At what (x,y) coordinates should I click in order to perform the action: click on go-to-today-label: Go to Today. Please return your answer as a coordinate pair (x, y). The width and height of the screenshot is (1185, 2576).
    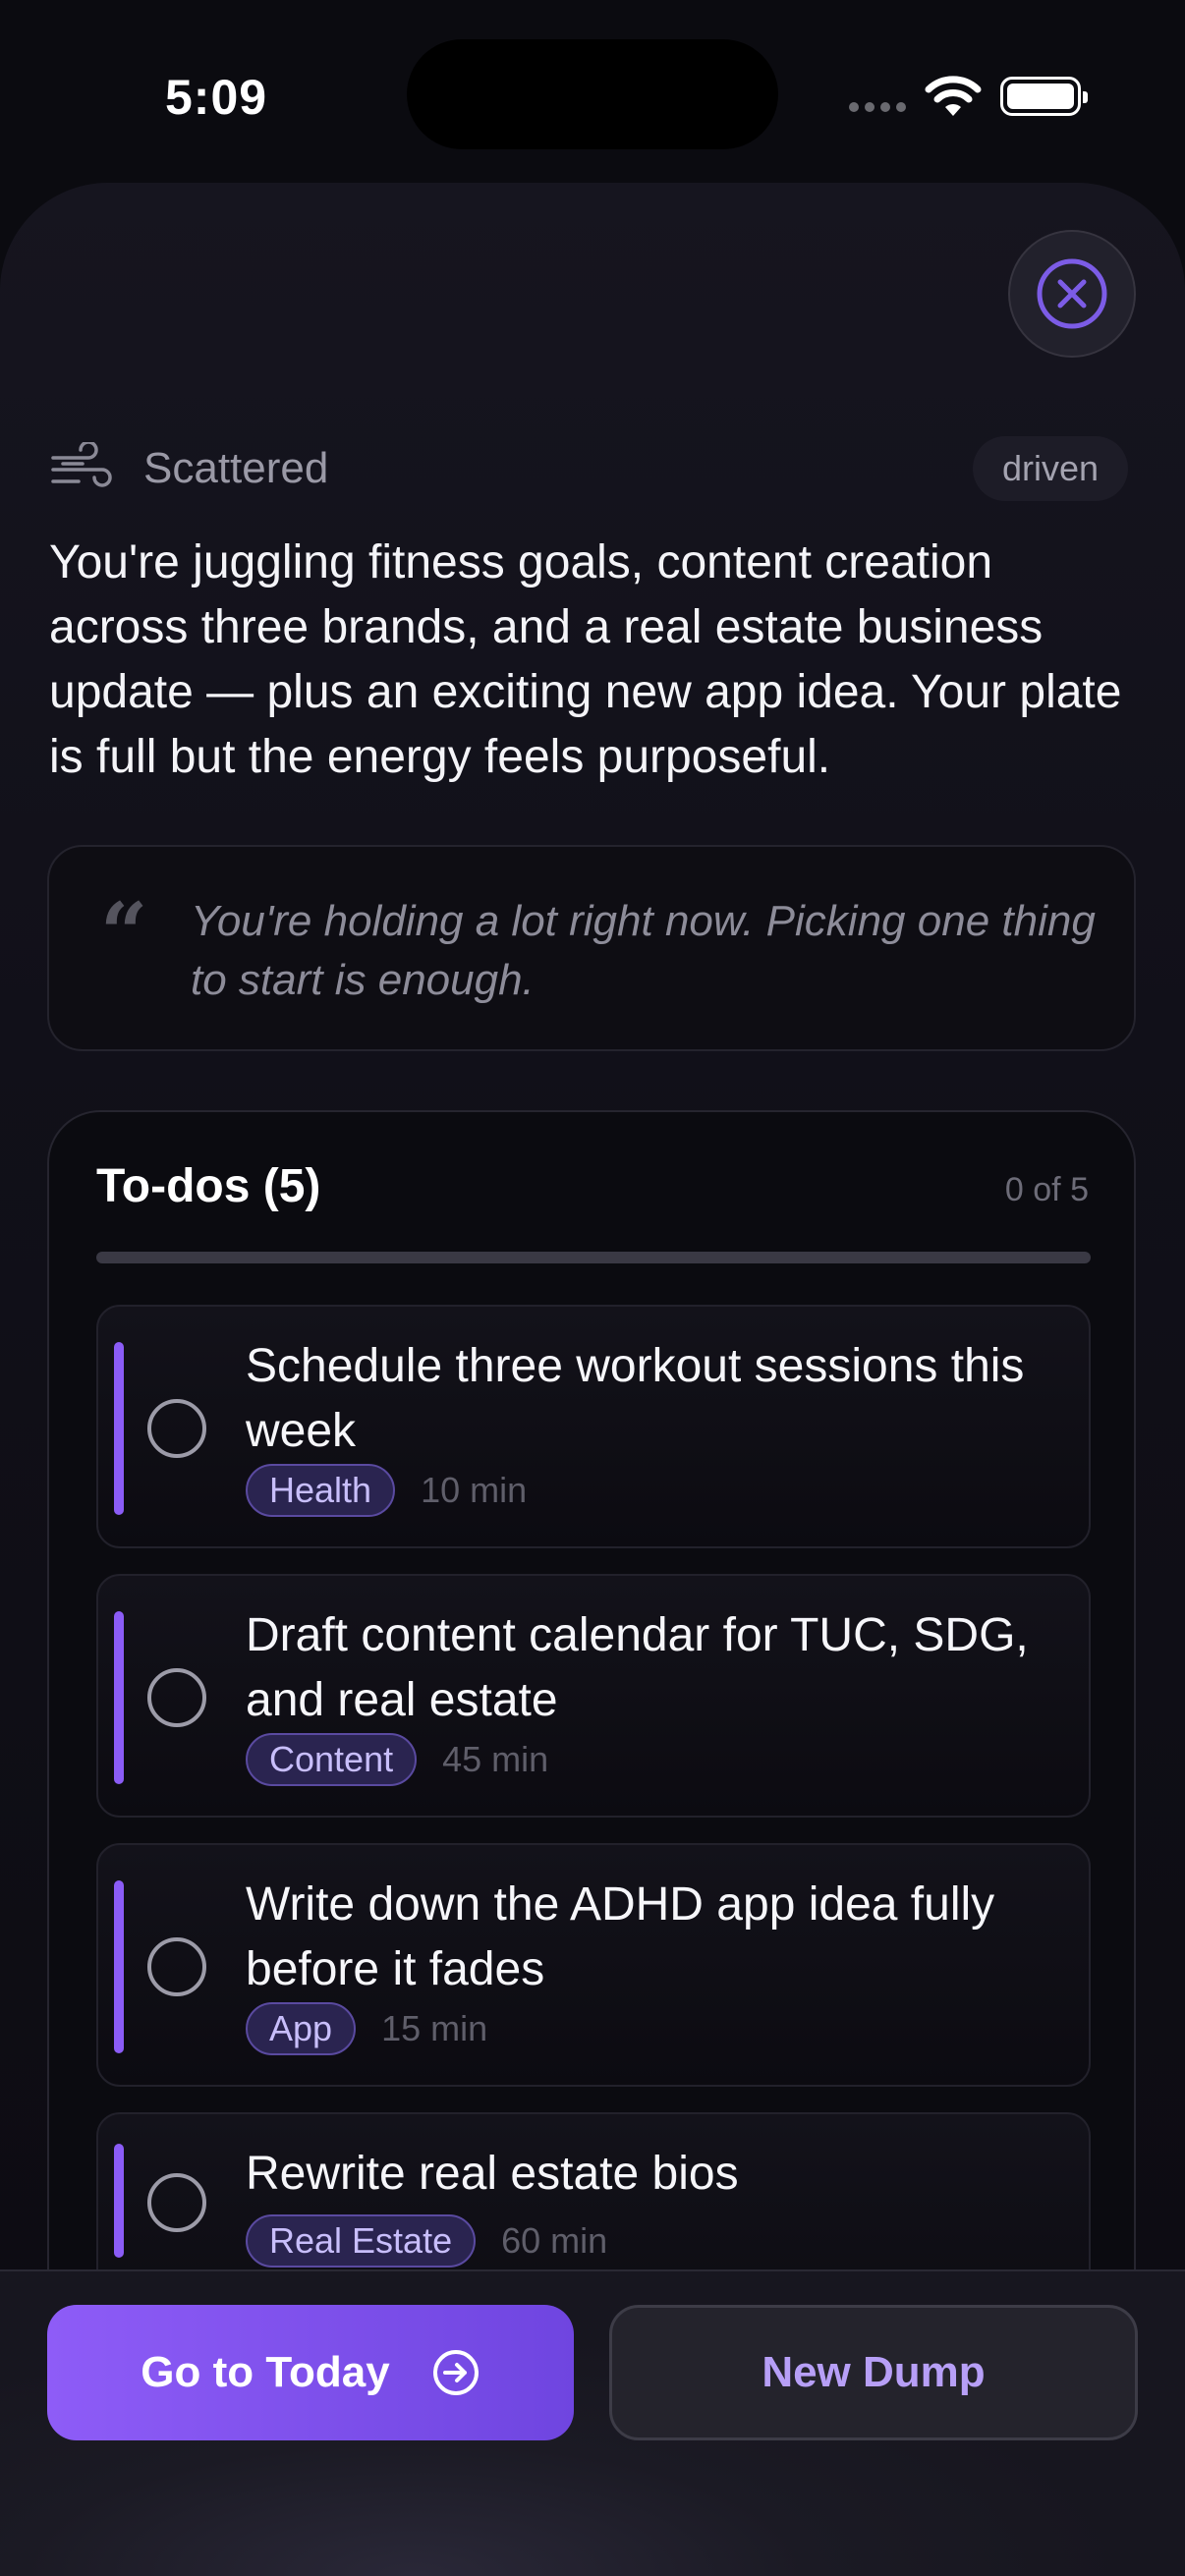
    Looking at the image, I should click on (265, 2372).